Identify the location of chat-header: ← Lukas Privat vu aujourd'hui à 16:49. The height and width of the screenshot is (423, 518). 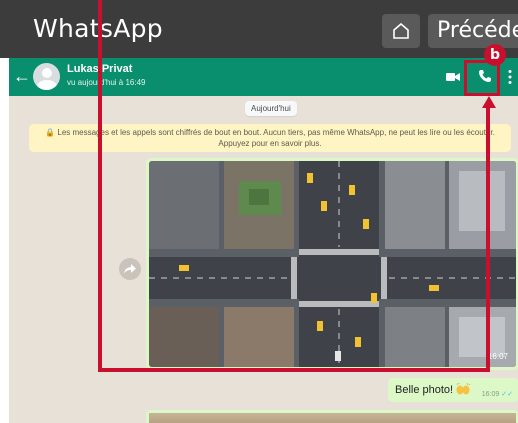
(263, 77).